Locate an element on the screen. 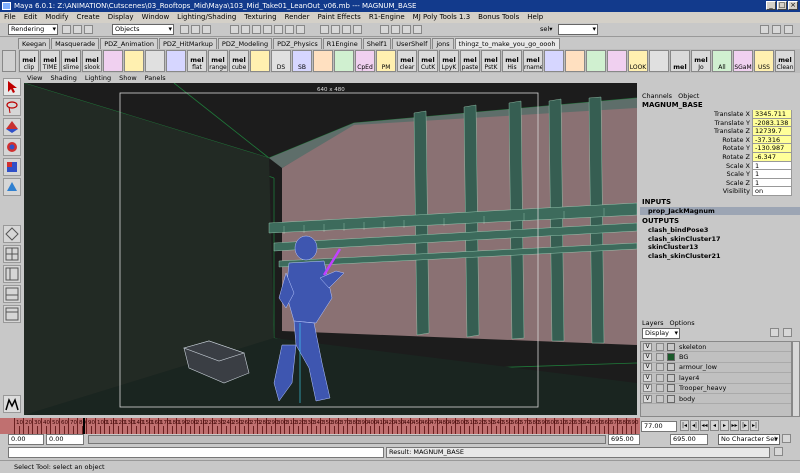 This screenshot has width=800, height=473. shelf-button: mel paste is located at coordinates (470, 61).